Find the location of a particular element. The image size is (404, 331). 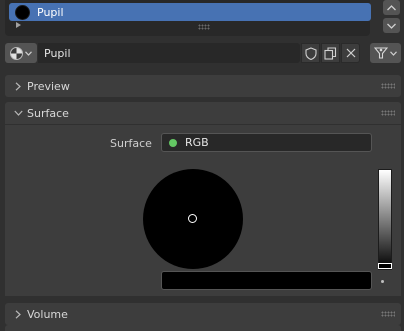

material-slot-list: Pupil is located at coordinates (188, 18).